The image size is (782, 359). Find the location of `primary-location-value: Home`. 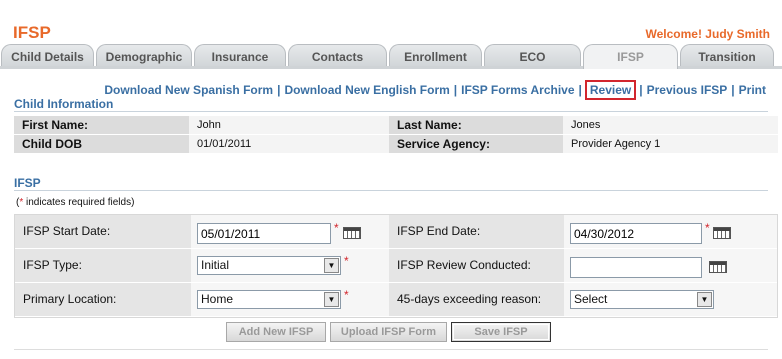

primary-location-value: Home is located at coordinates (217, 299).